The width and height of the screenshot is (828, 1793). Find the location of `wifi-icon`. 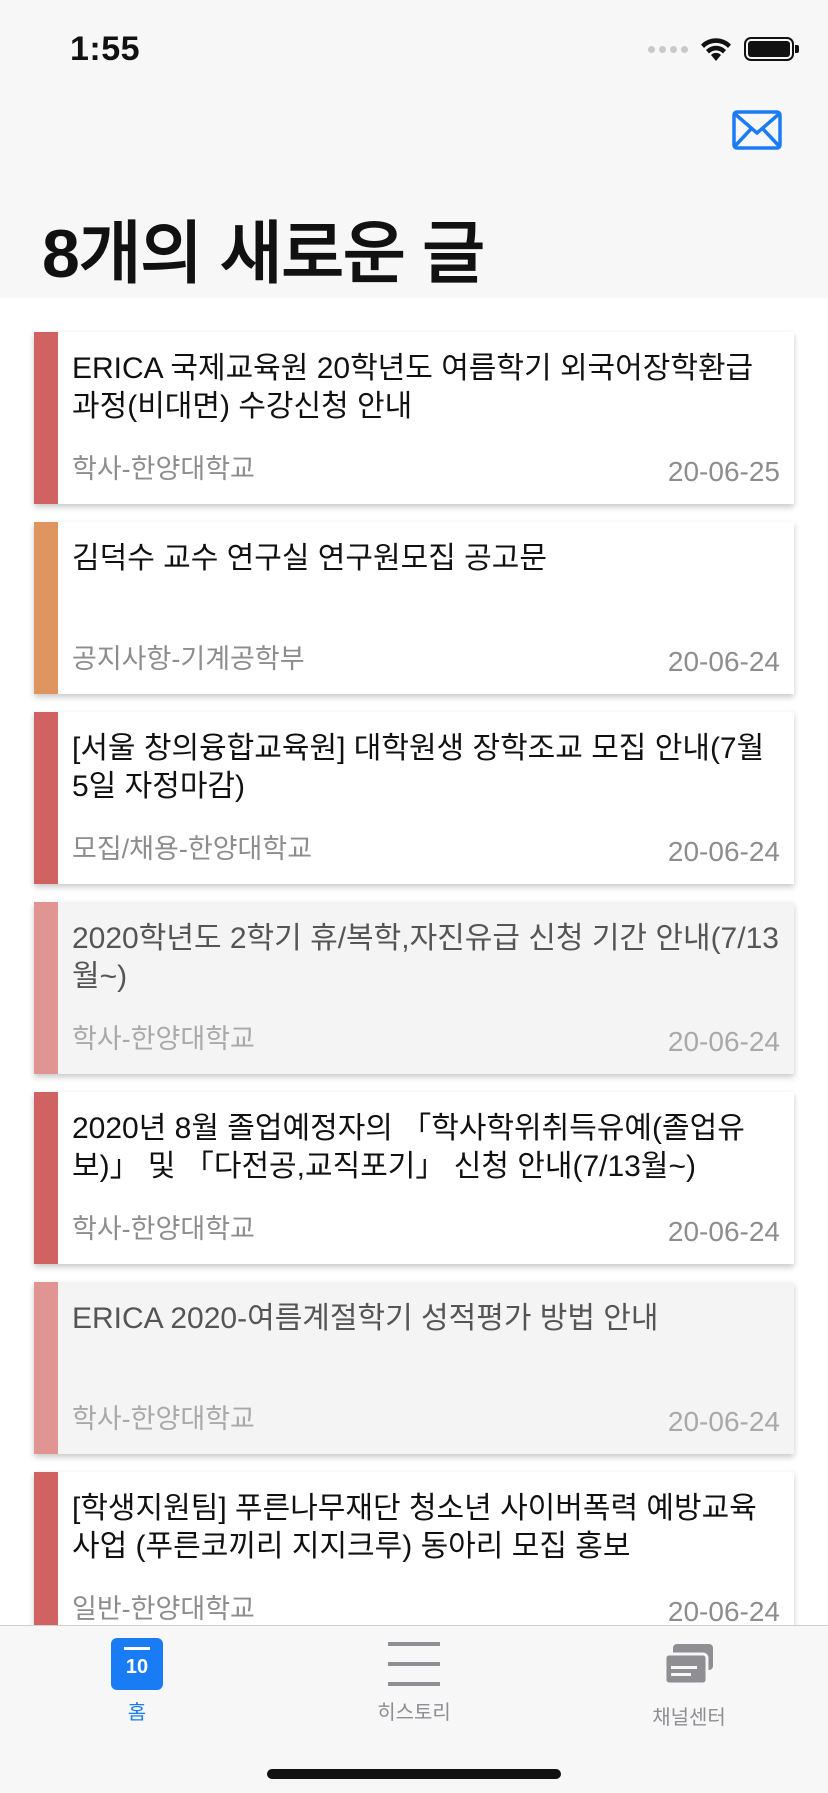

wifi-icon is located at coordinates (716, 49).